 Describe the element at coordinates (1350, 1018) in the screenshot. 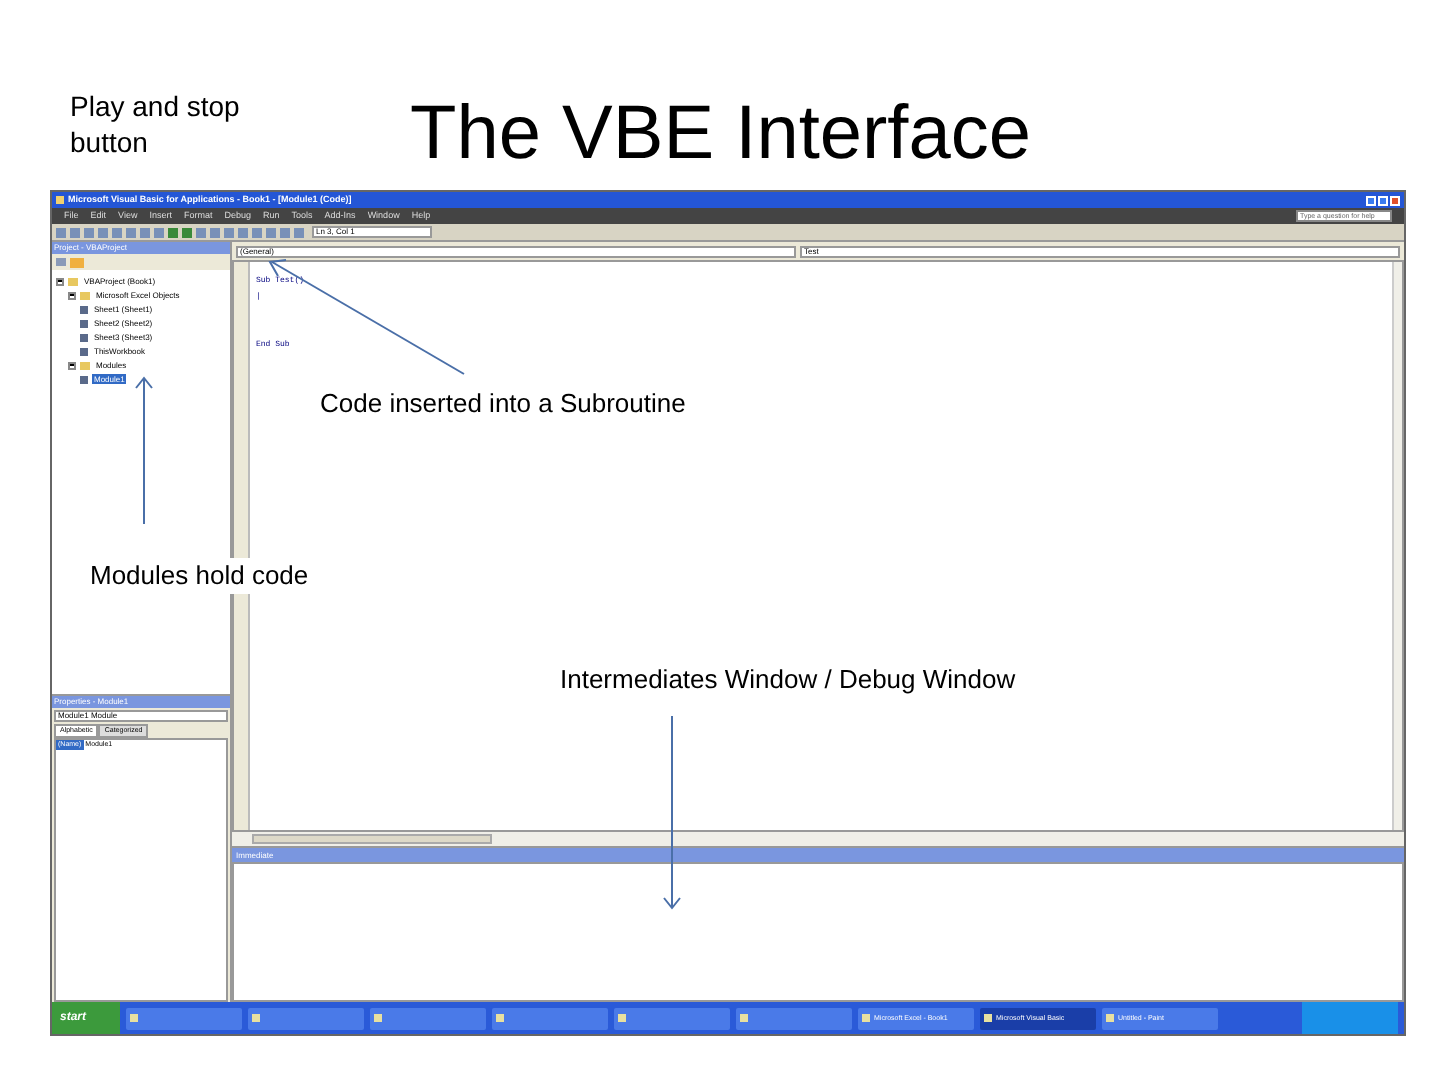

I see `system-tray` at that location.